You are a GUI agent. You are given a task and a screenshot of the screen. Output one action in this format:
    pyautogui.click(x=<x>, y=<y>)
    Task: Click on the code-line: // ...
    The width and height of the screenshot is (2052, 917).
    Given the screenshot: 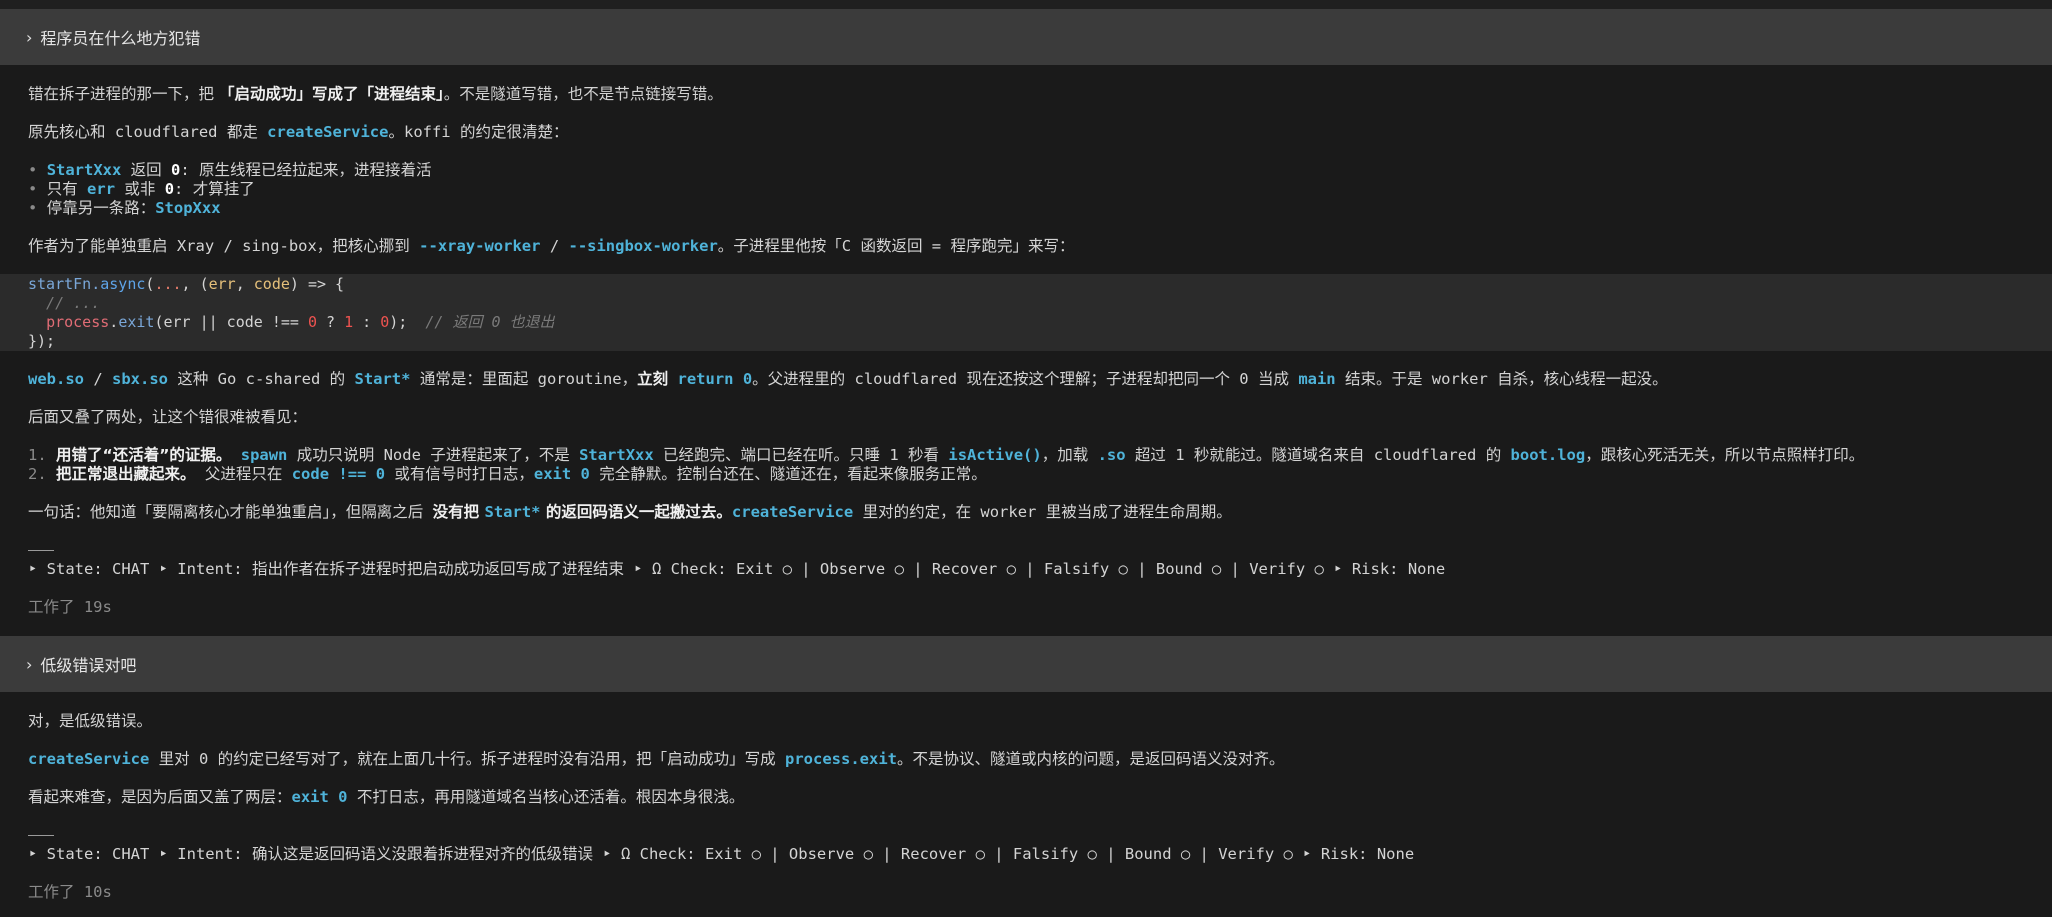 What is the action you would take?
    pyautogui.click(x=64, y=303)
    